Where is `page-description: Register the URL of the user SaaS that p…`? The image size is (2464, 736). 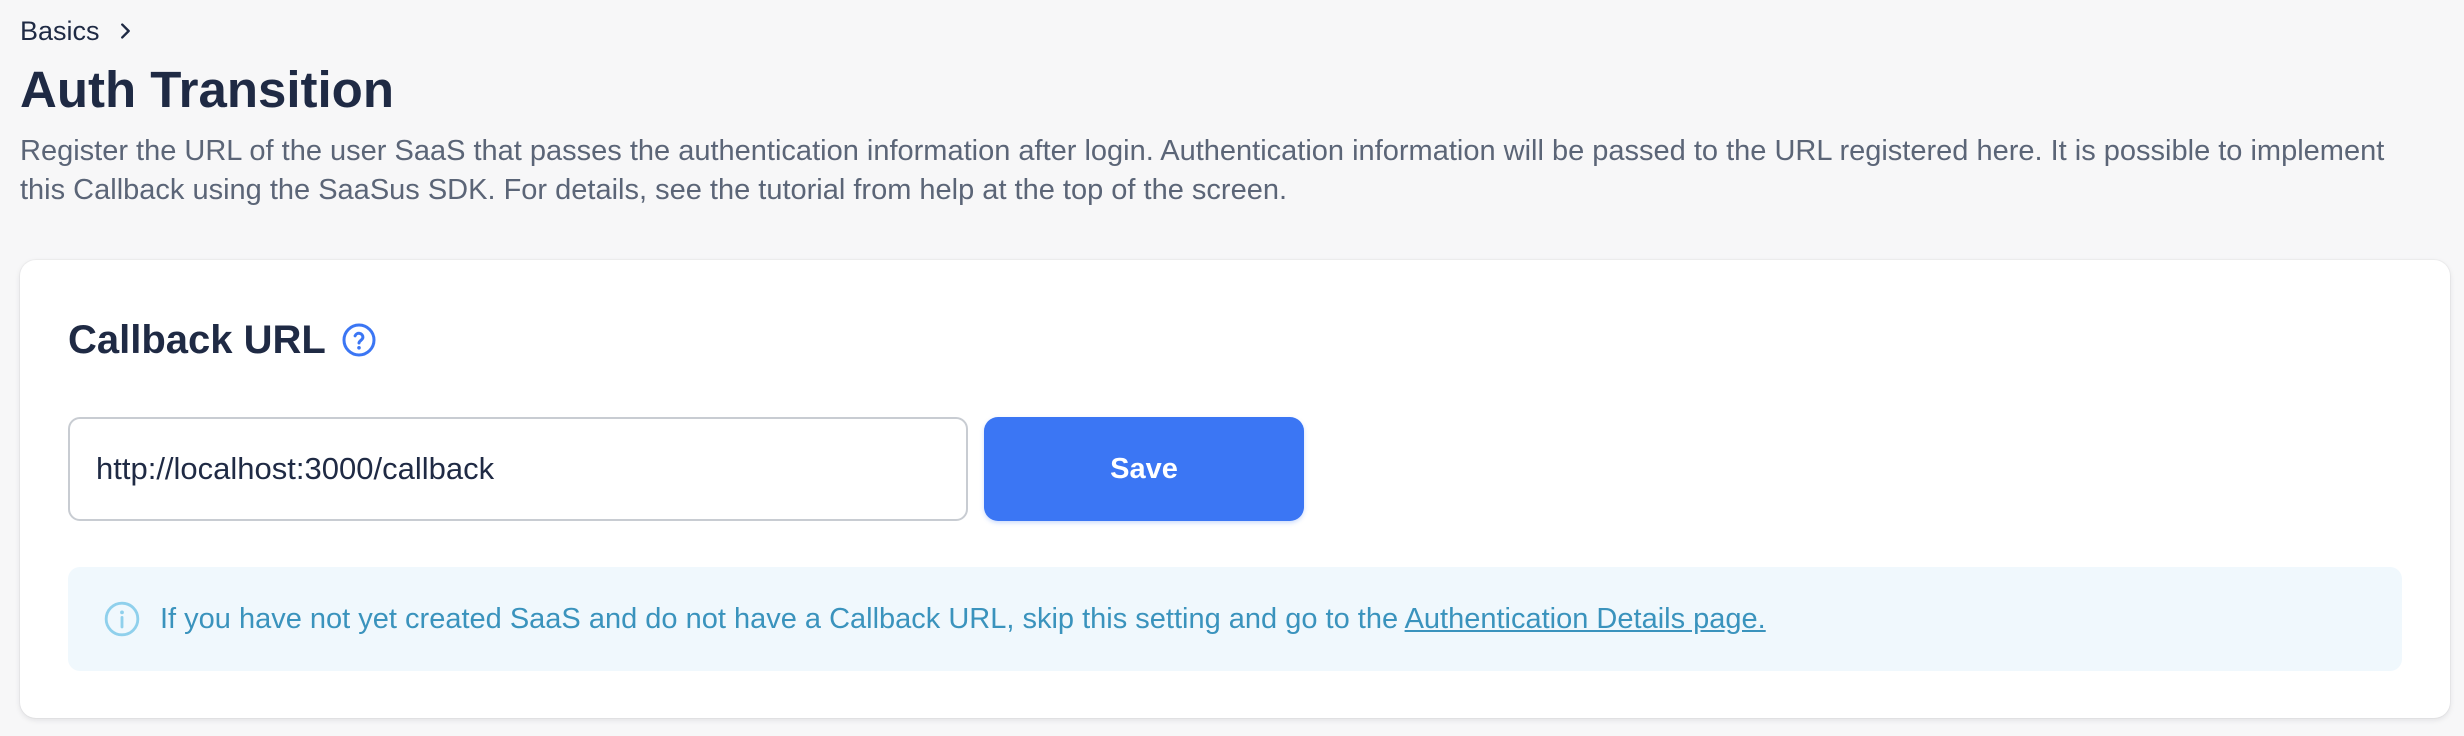
page-description: Register the URL of the user SaaS that p… is located at coordinates (1202, 170).